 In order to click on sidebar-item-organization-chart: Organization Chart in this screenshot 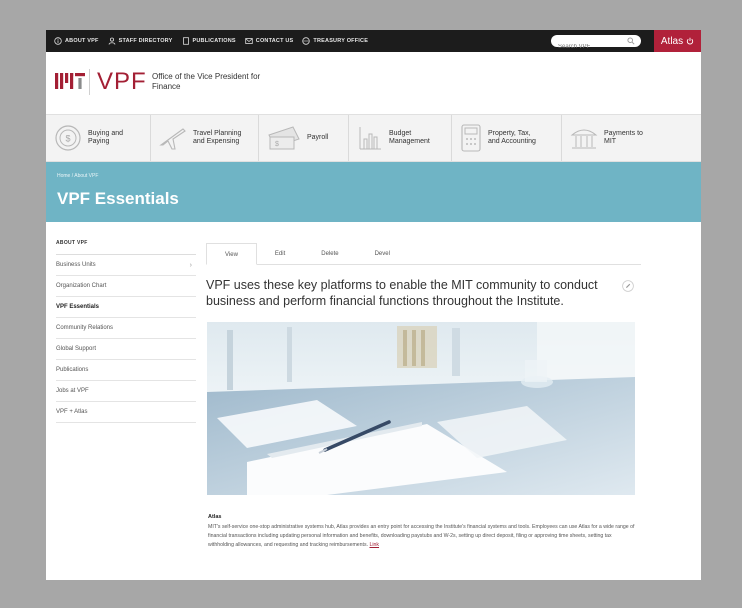, I will do `click(126, 286)`.